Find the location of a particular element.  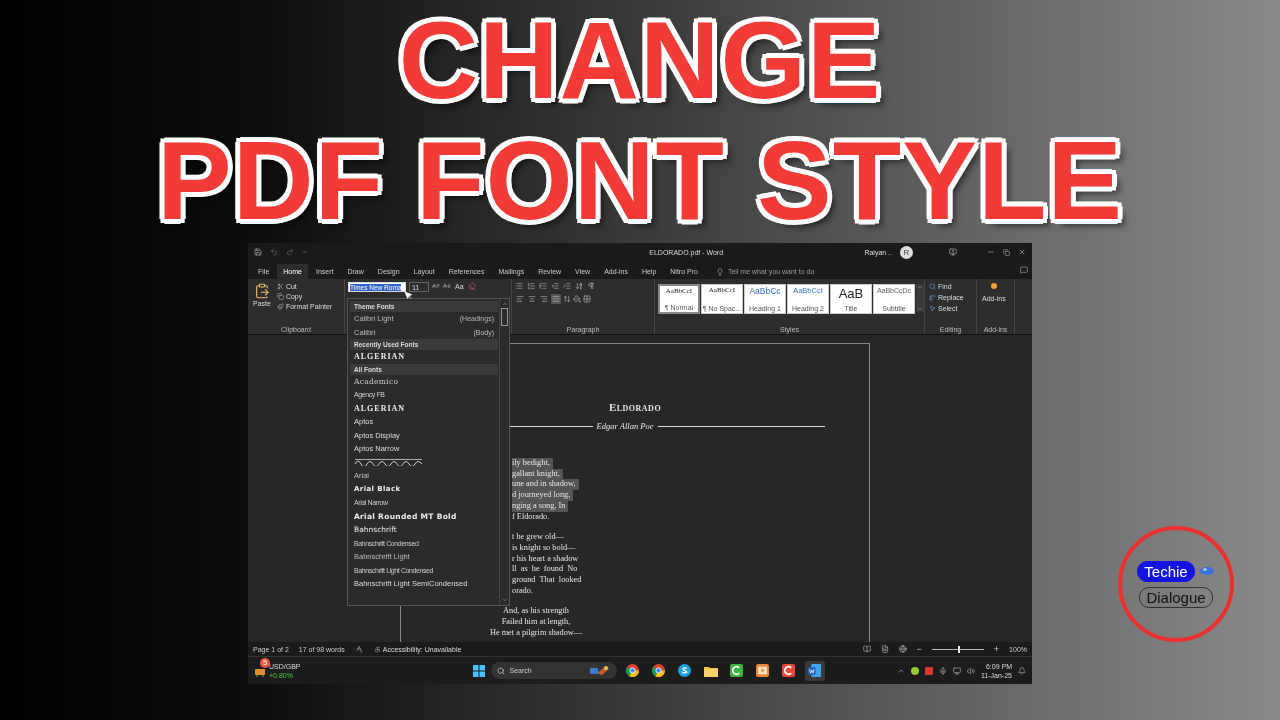

poem-line: r his heart a shadow is located at coordinates (545, 559).